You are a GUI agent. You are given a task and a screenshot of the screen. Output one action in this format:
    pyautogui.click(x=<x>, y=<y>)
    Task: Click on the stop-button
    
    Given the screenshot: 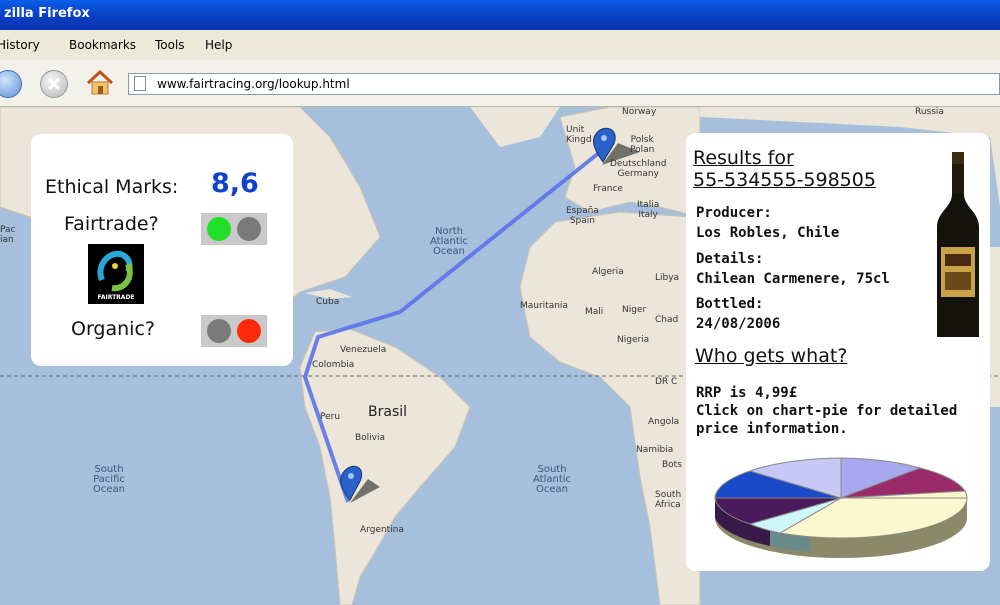 What is the action you would take?
    pyautogui.click(x=54, y=84)
    